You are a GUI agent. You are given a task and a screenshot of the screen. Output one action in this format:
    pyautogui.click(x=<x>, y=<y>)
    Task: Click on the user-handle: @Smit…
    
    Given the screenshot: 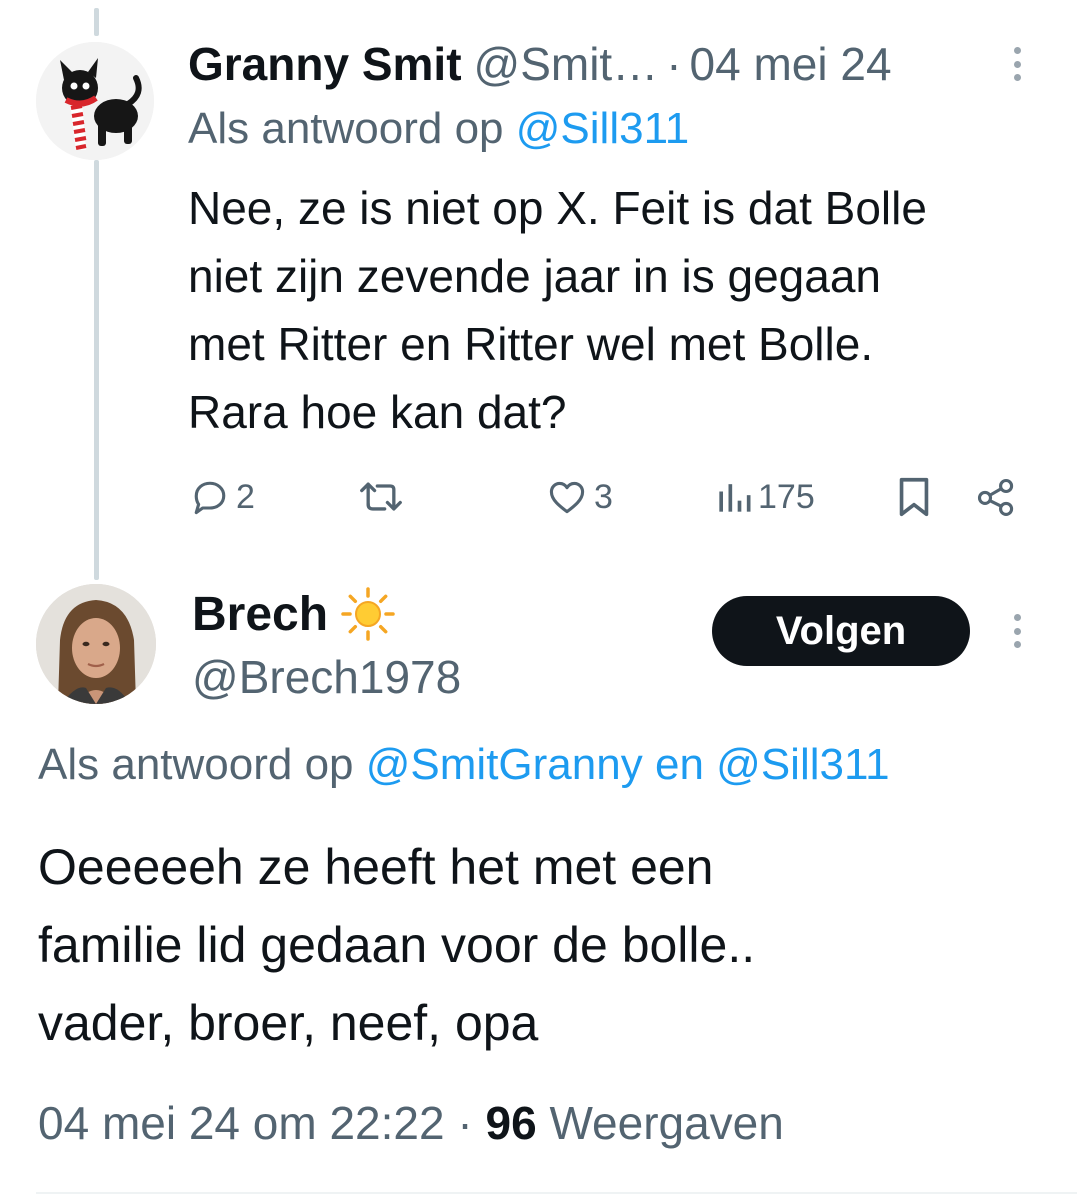 What is the action you would take?
    pyautogui.click(x=566, y=64)
    